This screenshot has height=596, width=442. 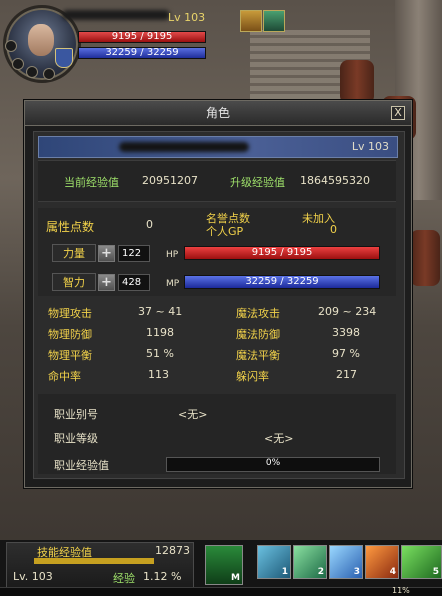 What do you see at coordinates (172, 255) in the screenshot?
I see `hp-tag: HP` at bounding box center [172, 255].